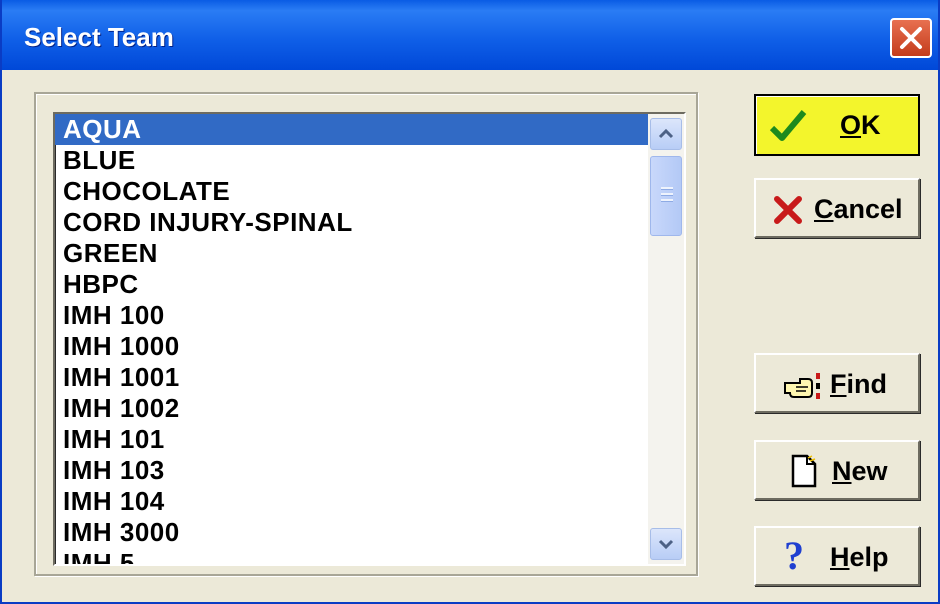 The width and height of the screenshot is (940, 604). I want to click on red-x-icon, so click(788, 210).